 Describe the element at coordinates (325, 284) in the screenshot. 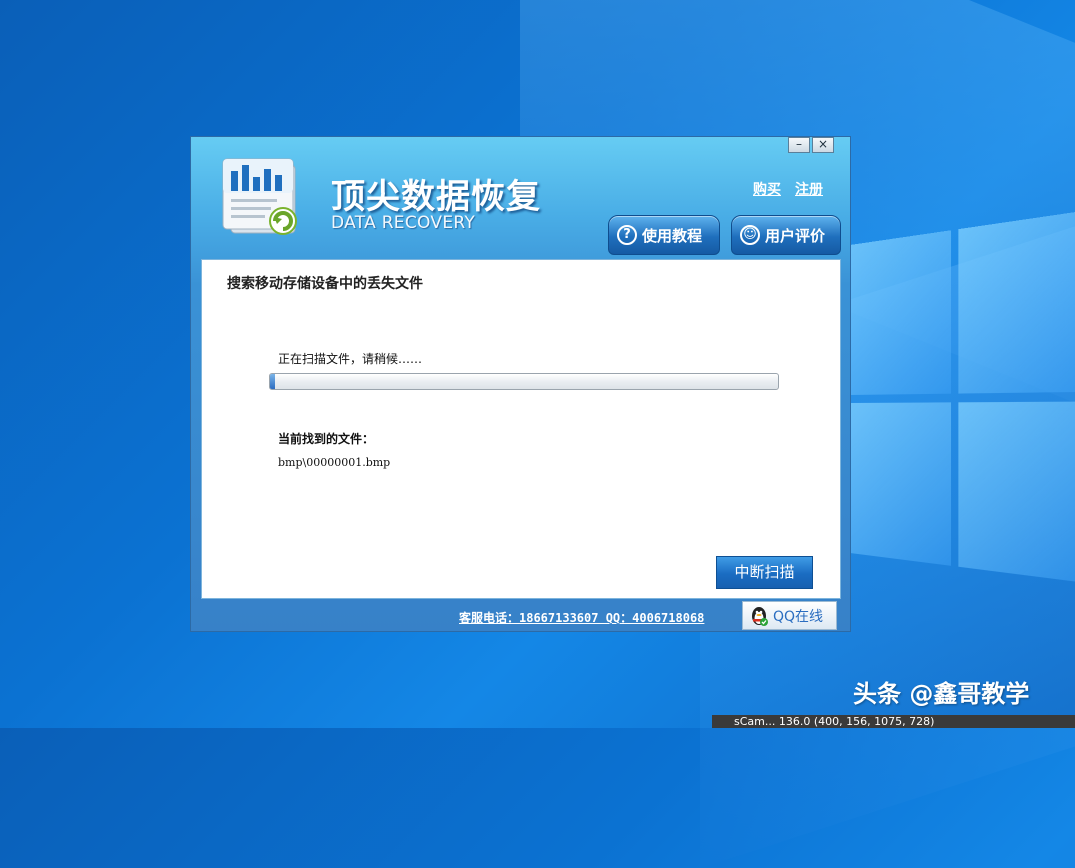

I see `panel-heading: 搜索移动存储设备中的丢失文件` at that location.